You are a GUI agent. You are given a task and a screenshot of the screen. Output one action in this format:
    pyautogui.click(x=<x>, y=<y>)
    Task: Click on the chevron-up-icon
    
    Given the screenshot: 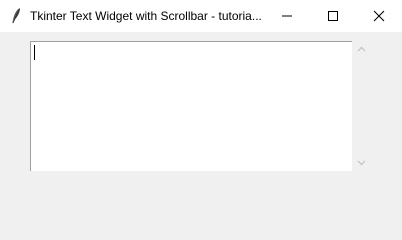 What is the action you would take?
    pyautogui.click(x=361, y=49)
    